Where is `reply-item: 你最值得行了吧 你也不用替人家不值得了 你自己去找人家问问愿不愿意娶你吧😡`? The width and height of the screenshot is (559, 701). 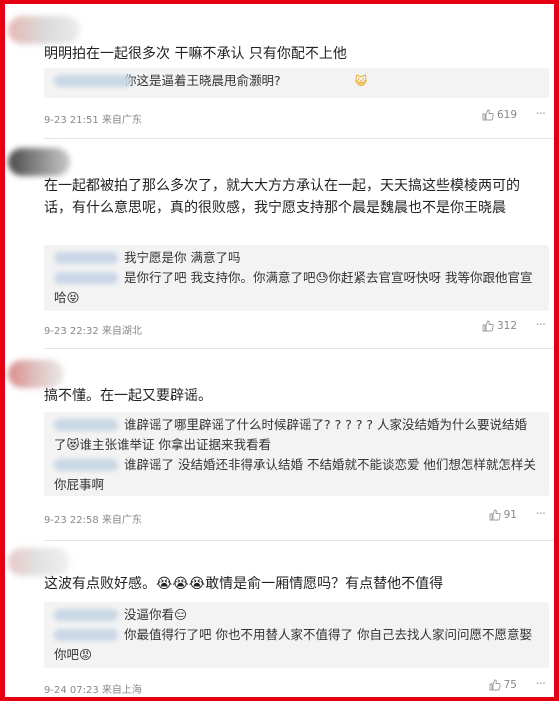
reply-item: 你最值得行了吧 你也不用替人家不值得了 你自己去找人家问问愿不愿意娶你吧😡 is located at coordinates (296, 645).